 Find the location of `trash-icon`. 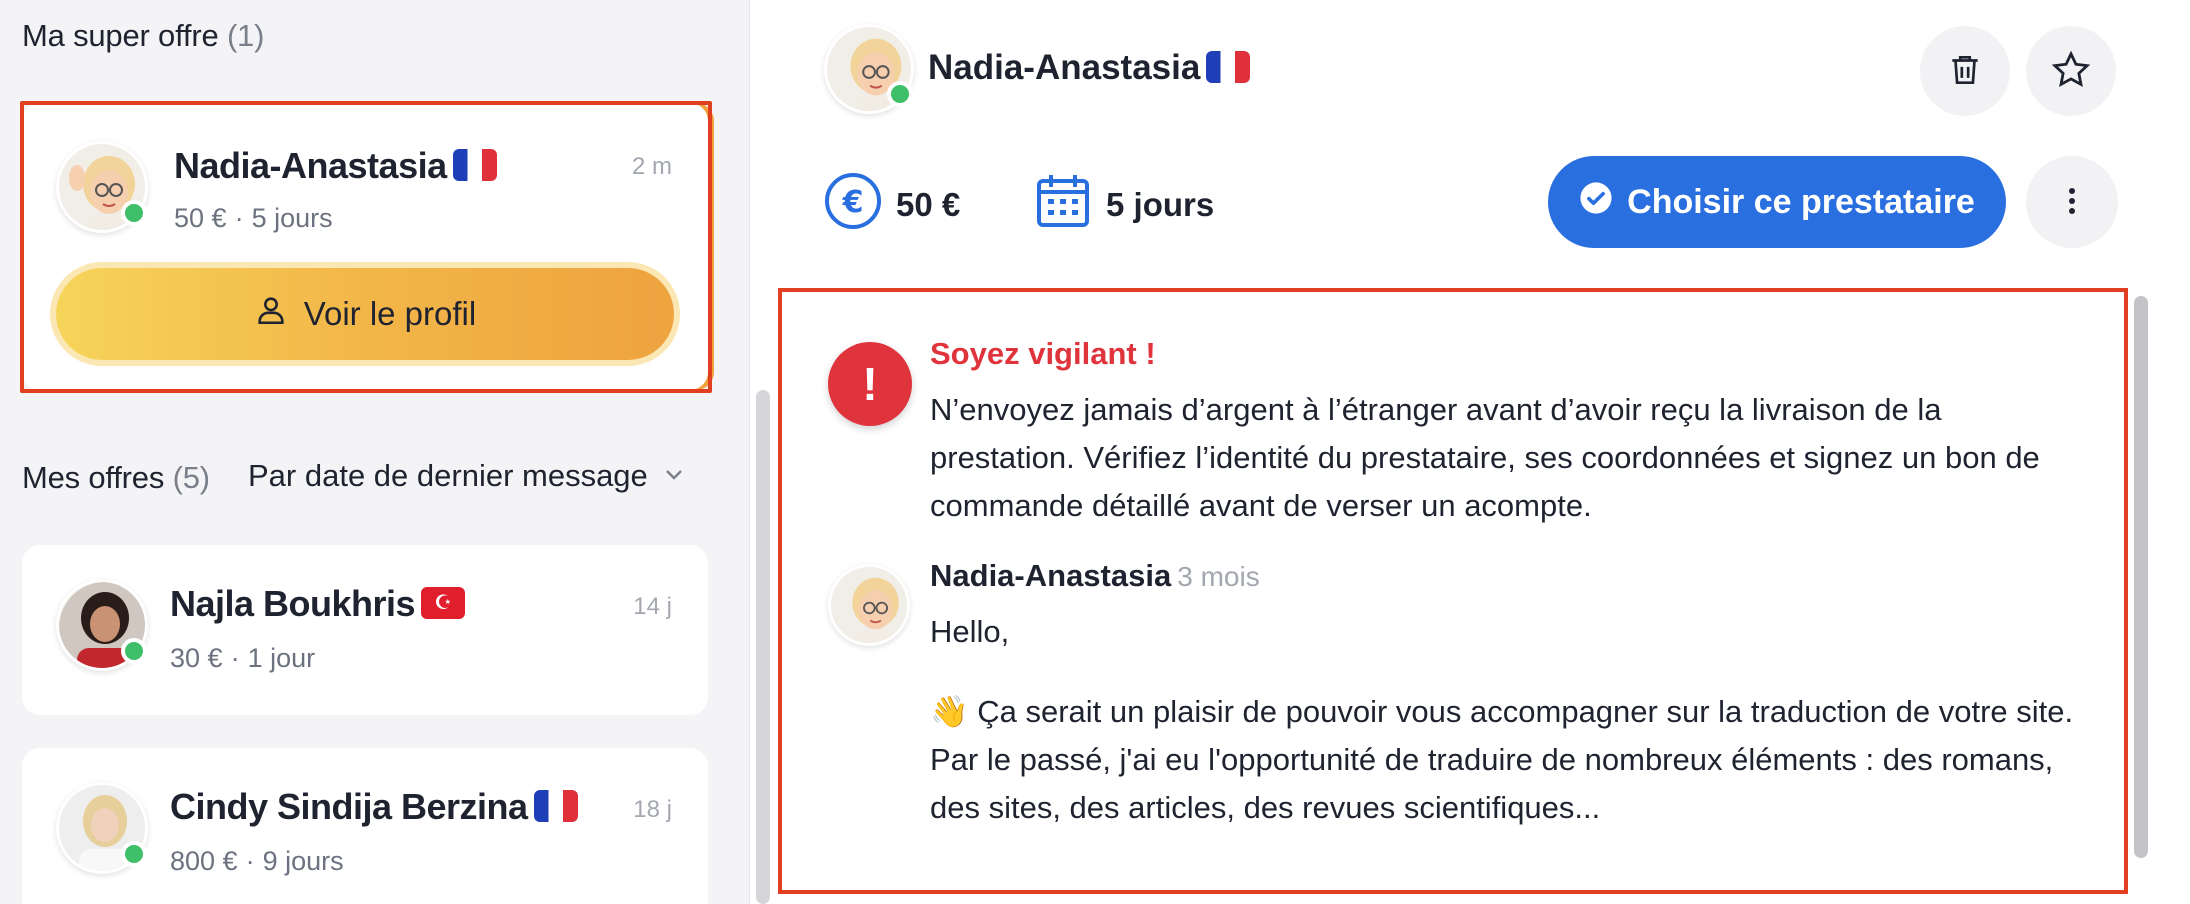

trash-icon is located at coordinates (1965, 71).